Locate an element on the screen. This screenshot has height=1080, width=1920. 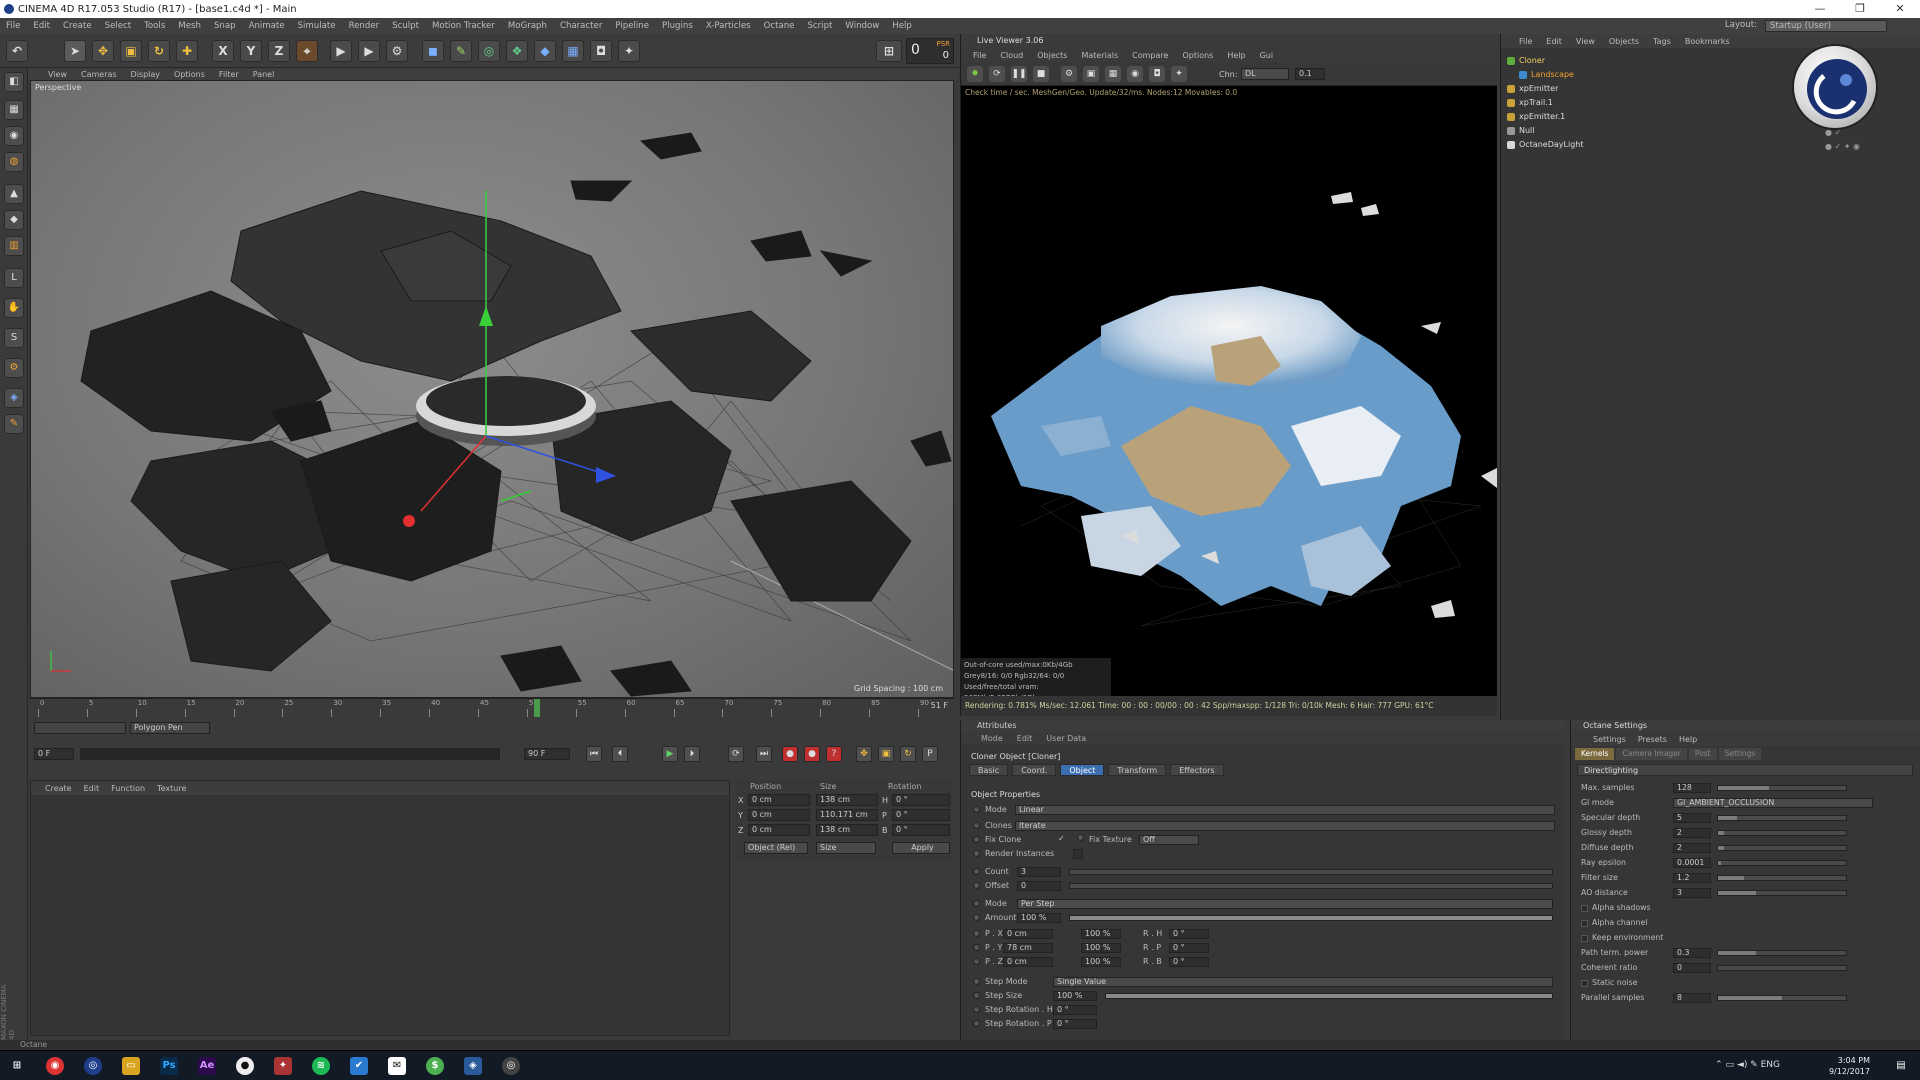
live-select-button: ✚ is located at coordinates (187, 51).